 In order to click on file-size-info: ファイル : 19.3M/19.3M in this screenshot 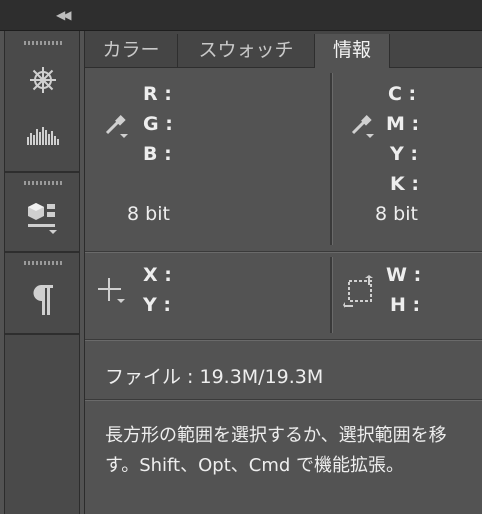, I will do `click(214, 377)`.